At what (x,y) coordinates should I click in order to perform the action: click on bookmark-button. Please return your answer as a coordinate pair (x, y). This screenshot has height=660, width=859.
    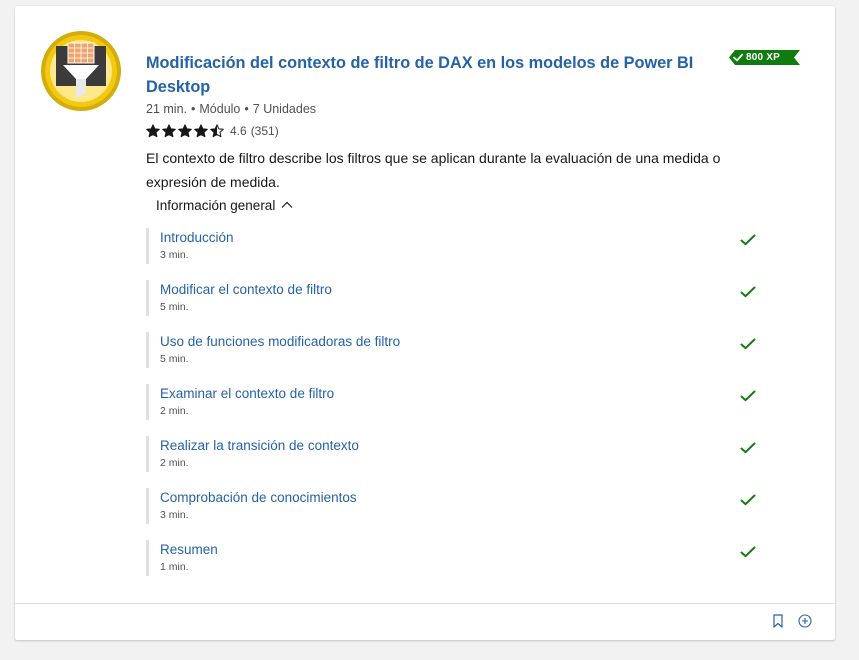
    Looking at the image, I should click on (778, 621).